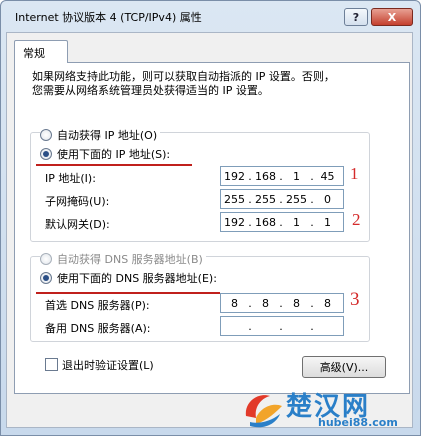 The width and height of the screenshot is (421, 436). I want to click on subnet-mask-input: 255. 255. 255. 0, so click(282, 199).